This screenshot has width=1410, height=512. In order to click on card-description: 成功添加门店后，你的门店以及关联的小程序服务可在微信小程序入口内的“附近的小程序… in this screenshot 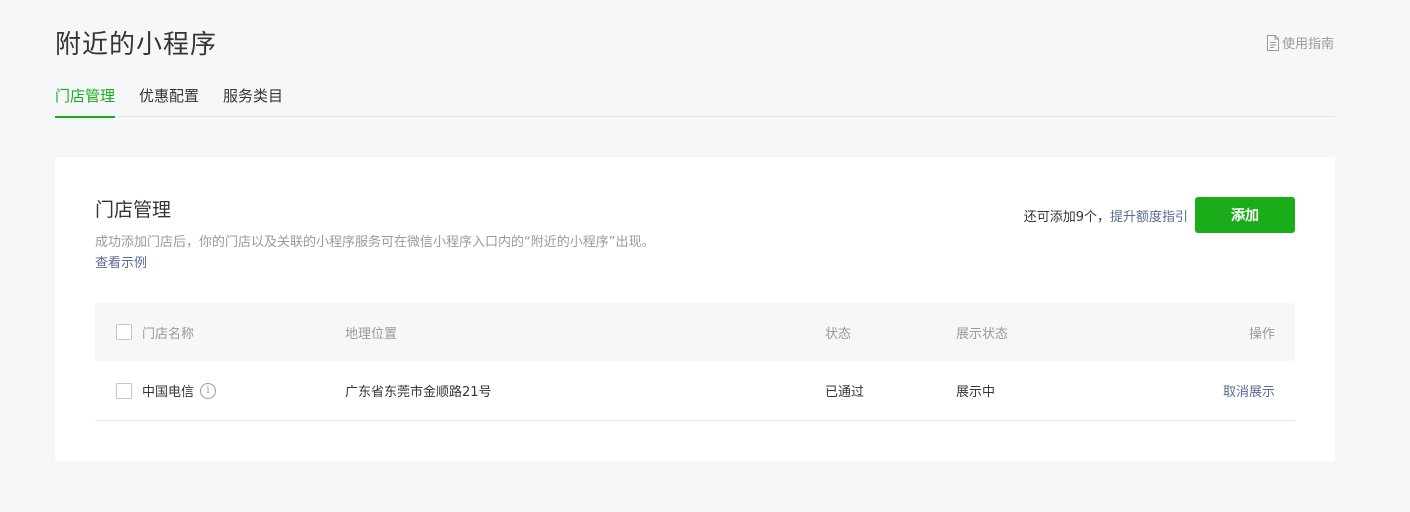, I will do `click(375, 242)`.